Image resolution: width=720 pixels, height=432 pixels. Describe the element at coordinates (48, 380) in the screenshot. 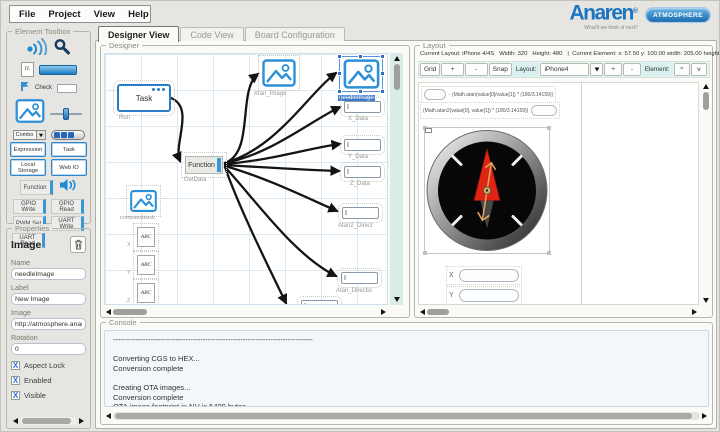

I see `enabled-checkbox: X Enabled` at that location.